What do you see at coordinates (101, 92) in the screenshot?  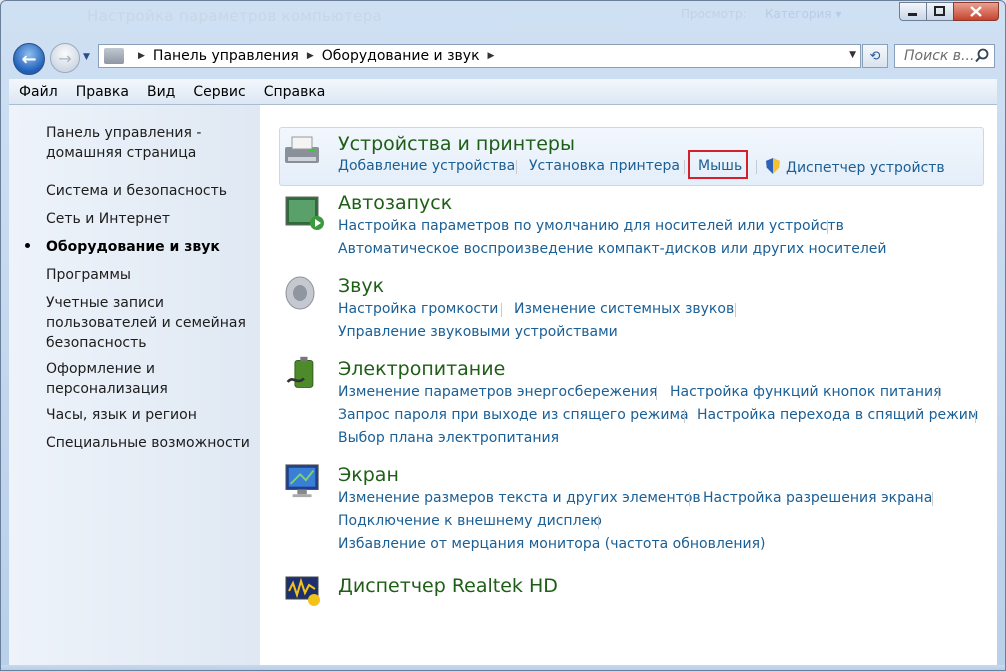 I see `menu-edit: Правка` at bounding box center [101, 92].